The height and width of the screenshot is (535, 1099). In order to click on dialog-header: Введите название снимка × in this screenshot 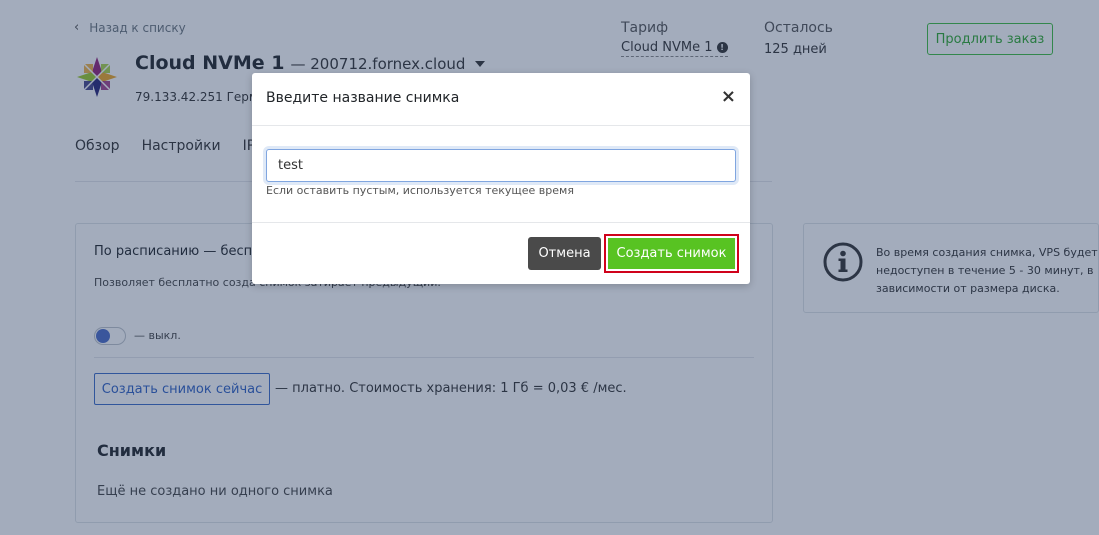, I will do `click(501, 99)`.